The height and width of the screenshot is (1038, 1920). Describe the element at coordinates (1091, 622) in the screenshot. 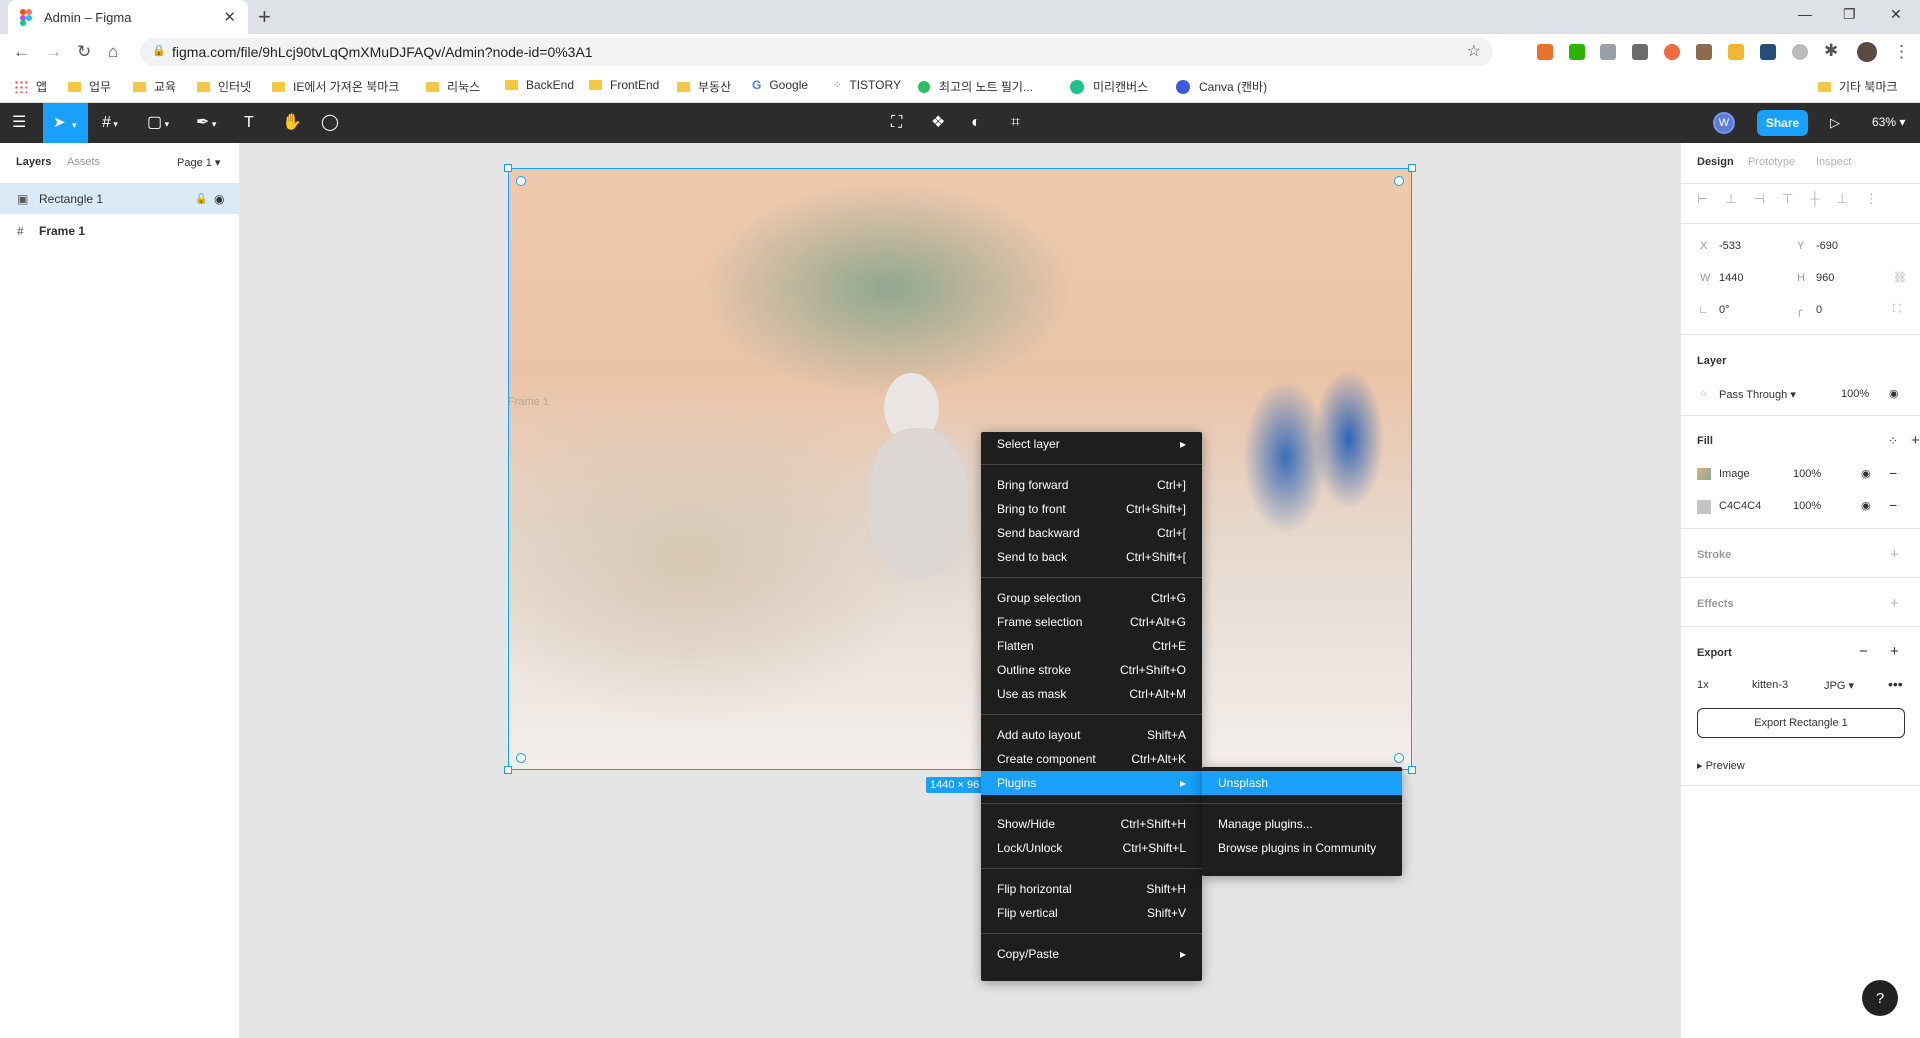

I see `menu-item-frame-selection: Frame selection Ctrl+Alt+G` at that location.